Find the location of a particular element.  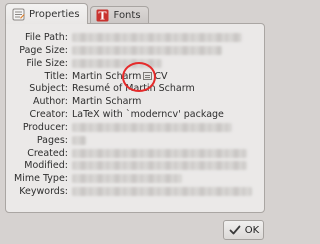

subject-value: Resumé of Martin Scharm is located at coordinates (133, 89).